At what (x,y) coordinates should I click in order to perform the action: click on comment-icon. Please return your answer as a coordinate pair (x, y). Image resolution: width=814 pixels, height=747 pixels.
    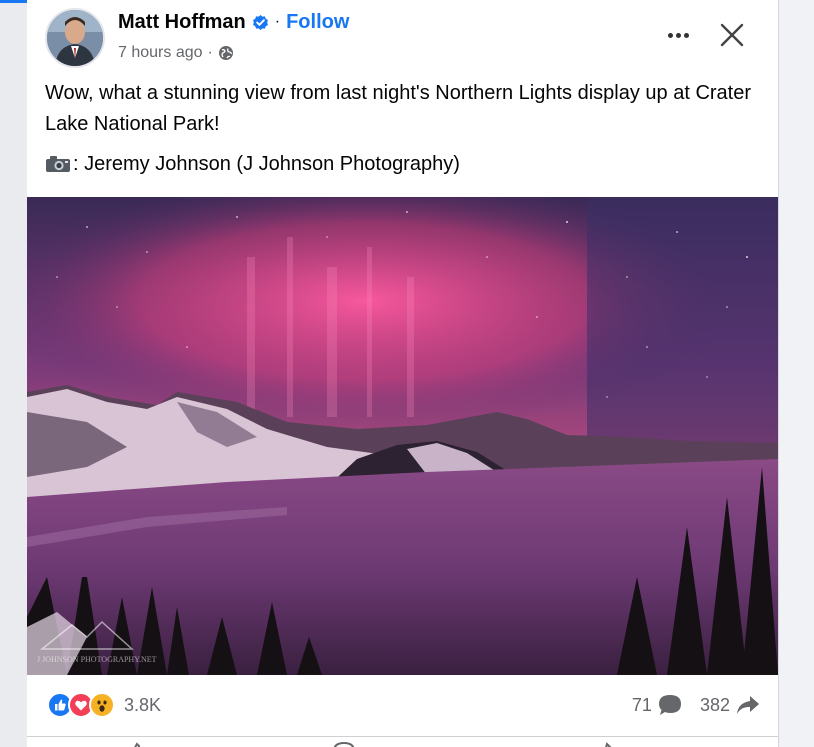
    Looking at the image, I should click on (670, 705).